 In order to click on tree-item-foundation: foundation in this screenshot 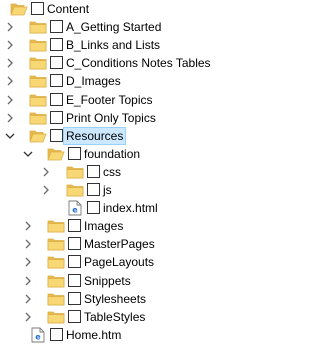, I will do `click(138, 154)`.